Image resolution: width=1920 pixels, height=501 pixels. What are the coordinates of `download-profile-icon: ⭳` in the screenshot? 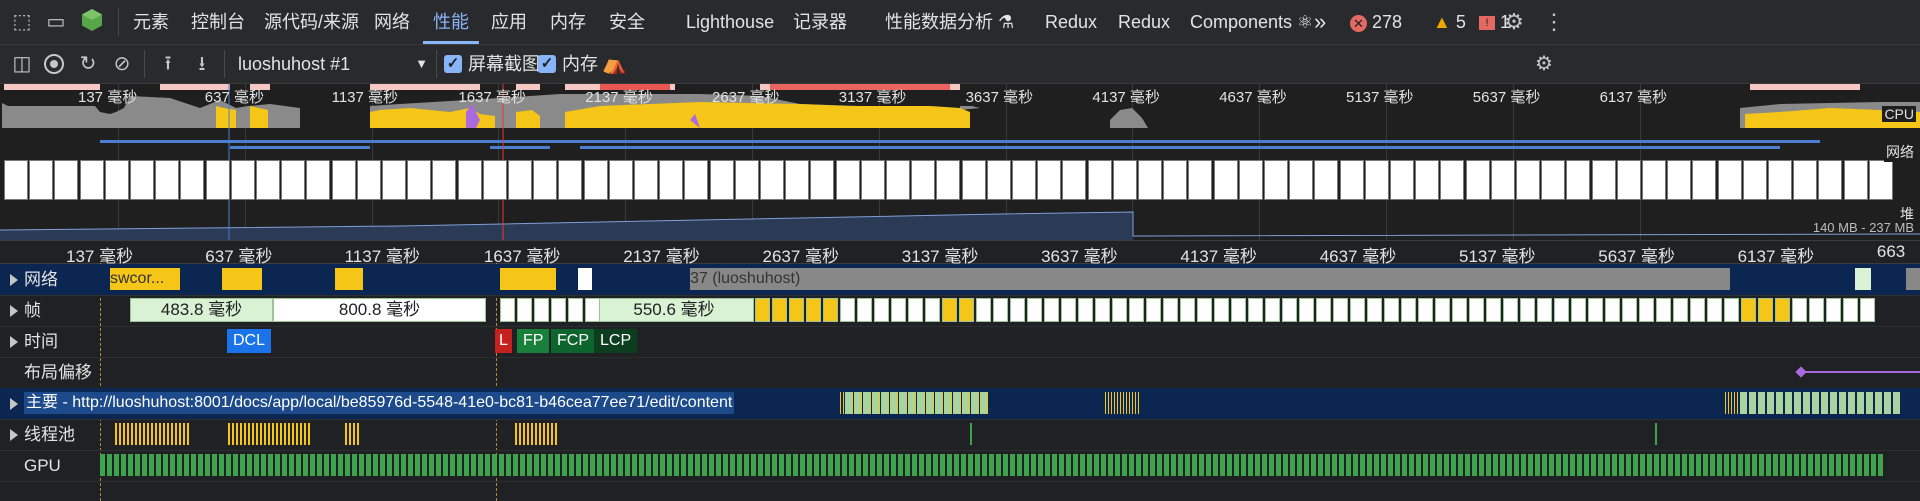 It's located at (202, 64).